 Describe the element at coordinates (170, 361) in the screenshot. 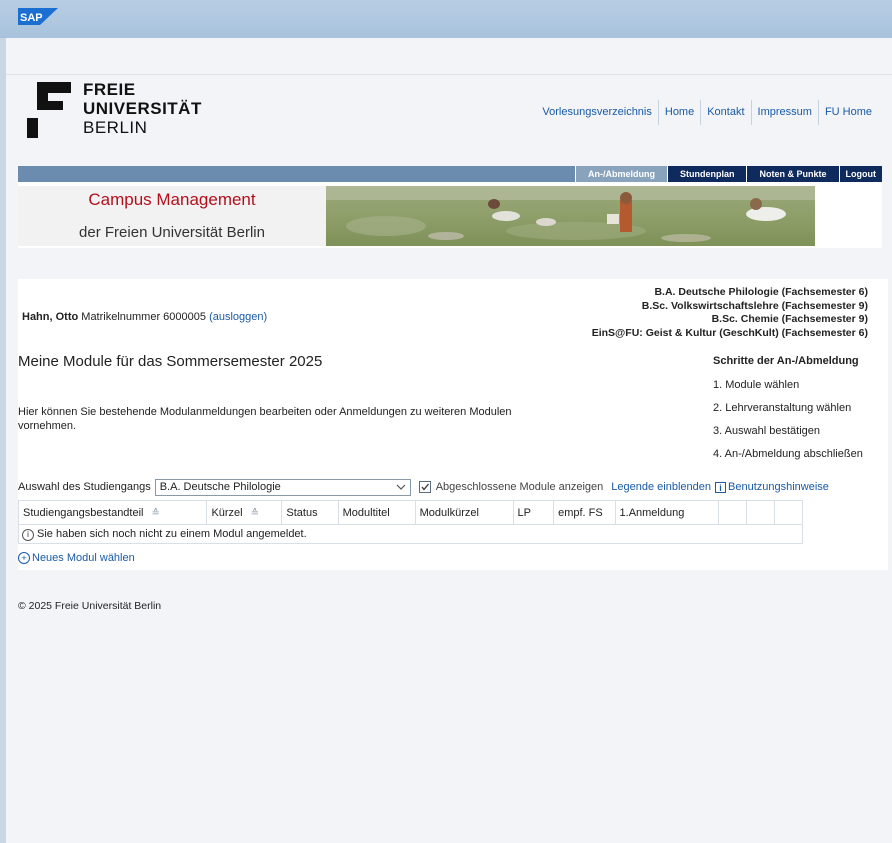

I see `page-title: Meine Module für das Sommersemester 2025` at that location.